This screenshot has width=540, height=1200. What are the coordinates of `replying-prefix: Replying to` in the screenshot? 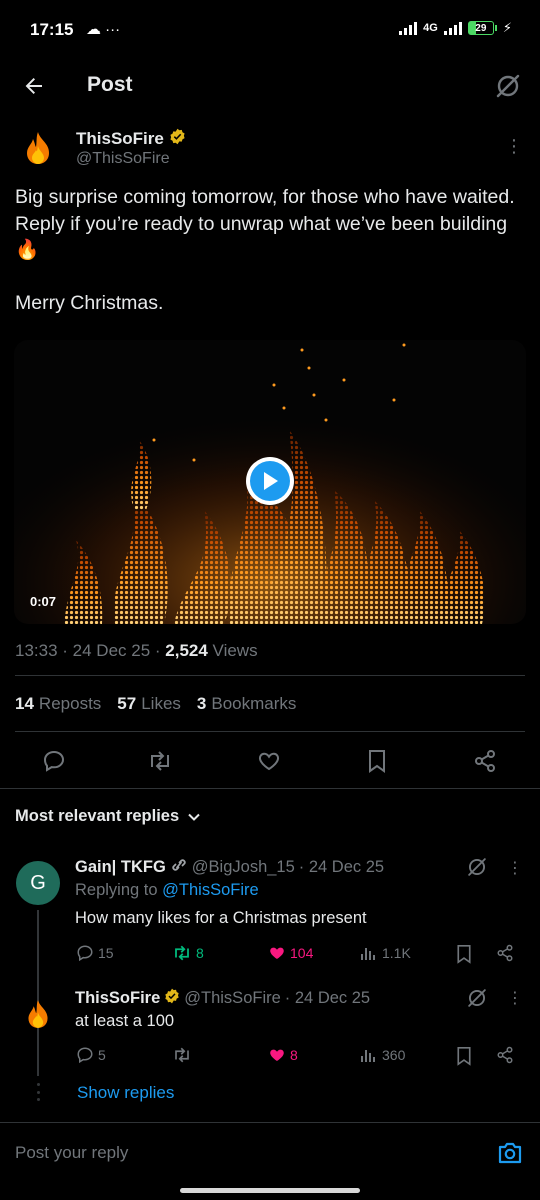 It's located at (116, 890).